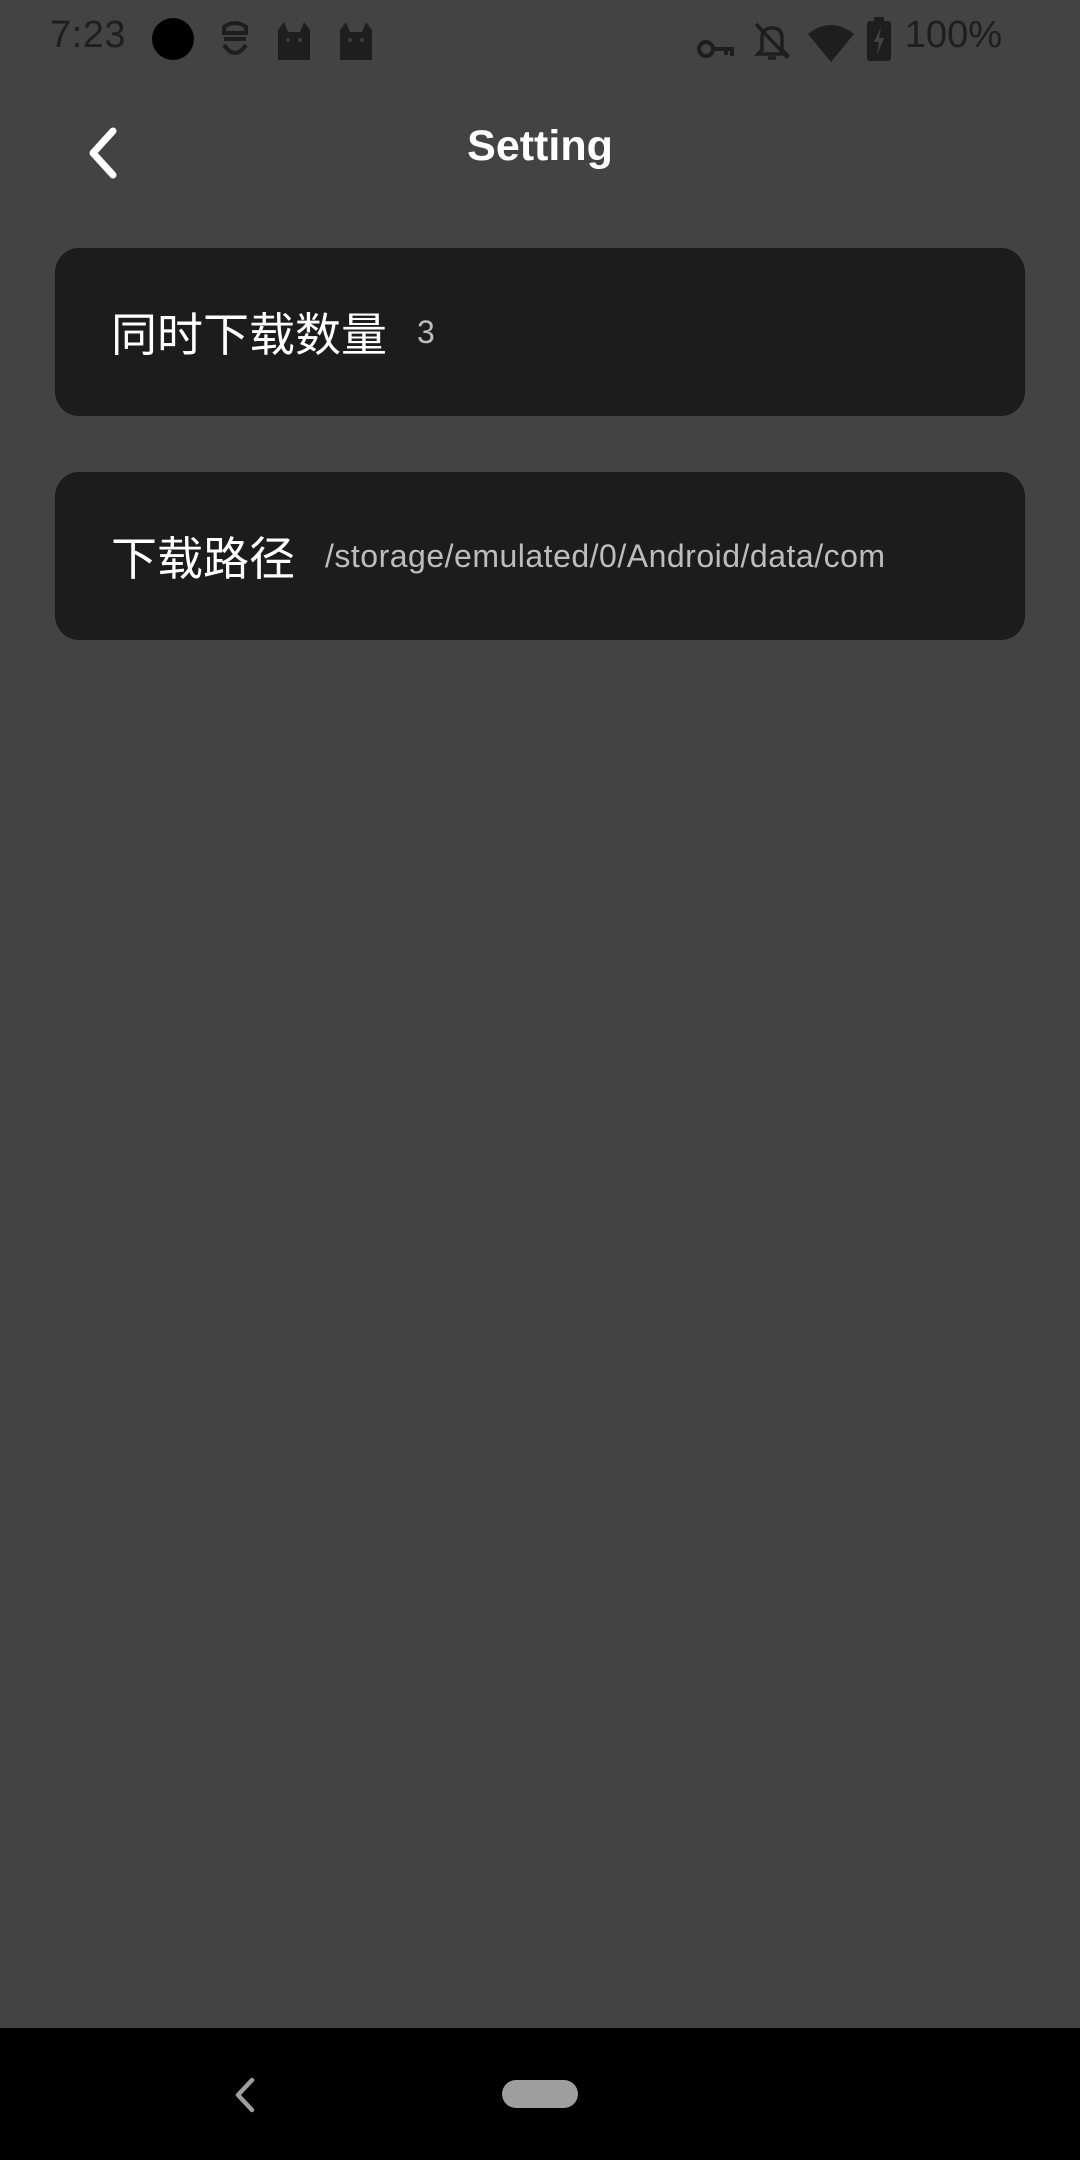 The height and width of the screenshot is (2160, 1080). Describe the element at coordinates (879, 39) in the screenshot. I see `battery-charging-icon` at that location.